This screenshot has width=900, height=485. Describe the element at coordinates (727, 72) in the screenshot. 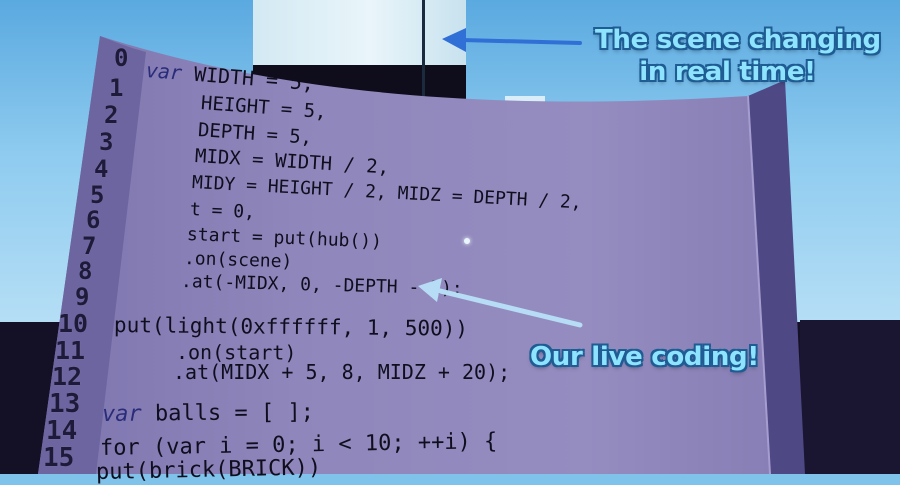

I see `annotation-scene-line2: in real time!` at that location.